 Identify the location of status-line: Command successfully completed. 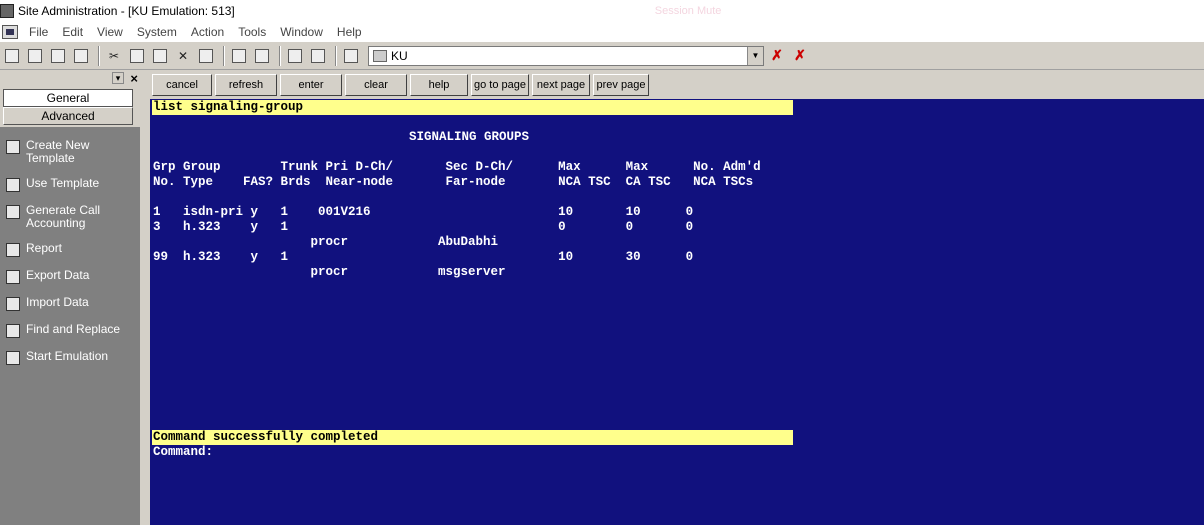
(472, 437).